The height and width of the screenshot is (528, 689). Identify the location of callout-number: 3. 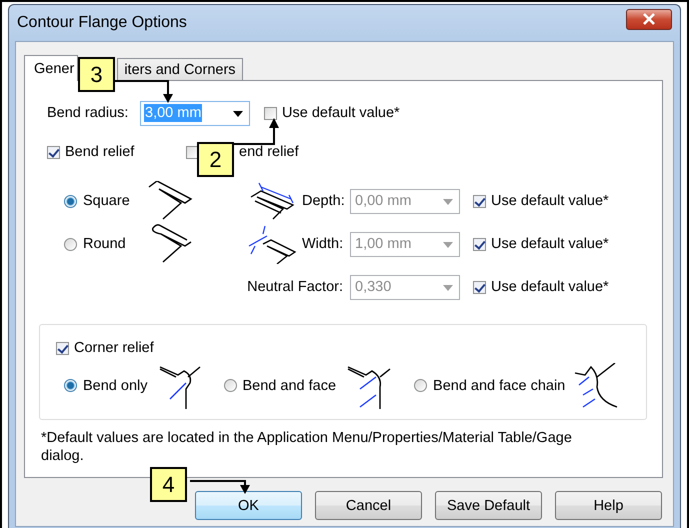
(96, 74).